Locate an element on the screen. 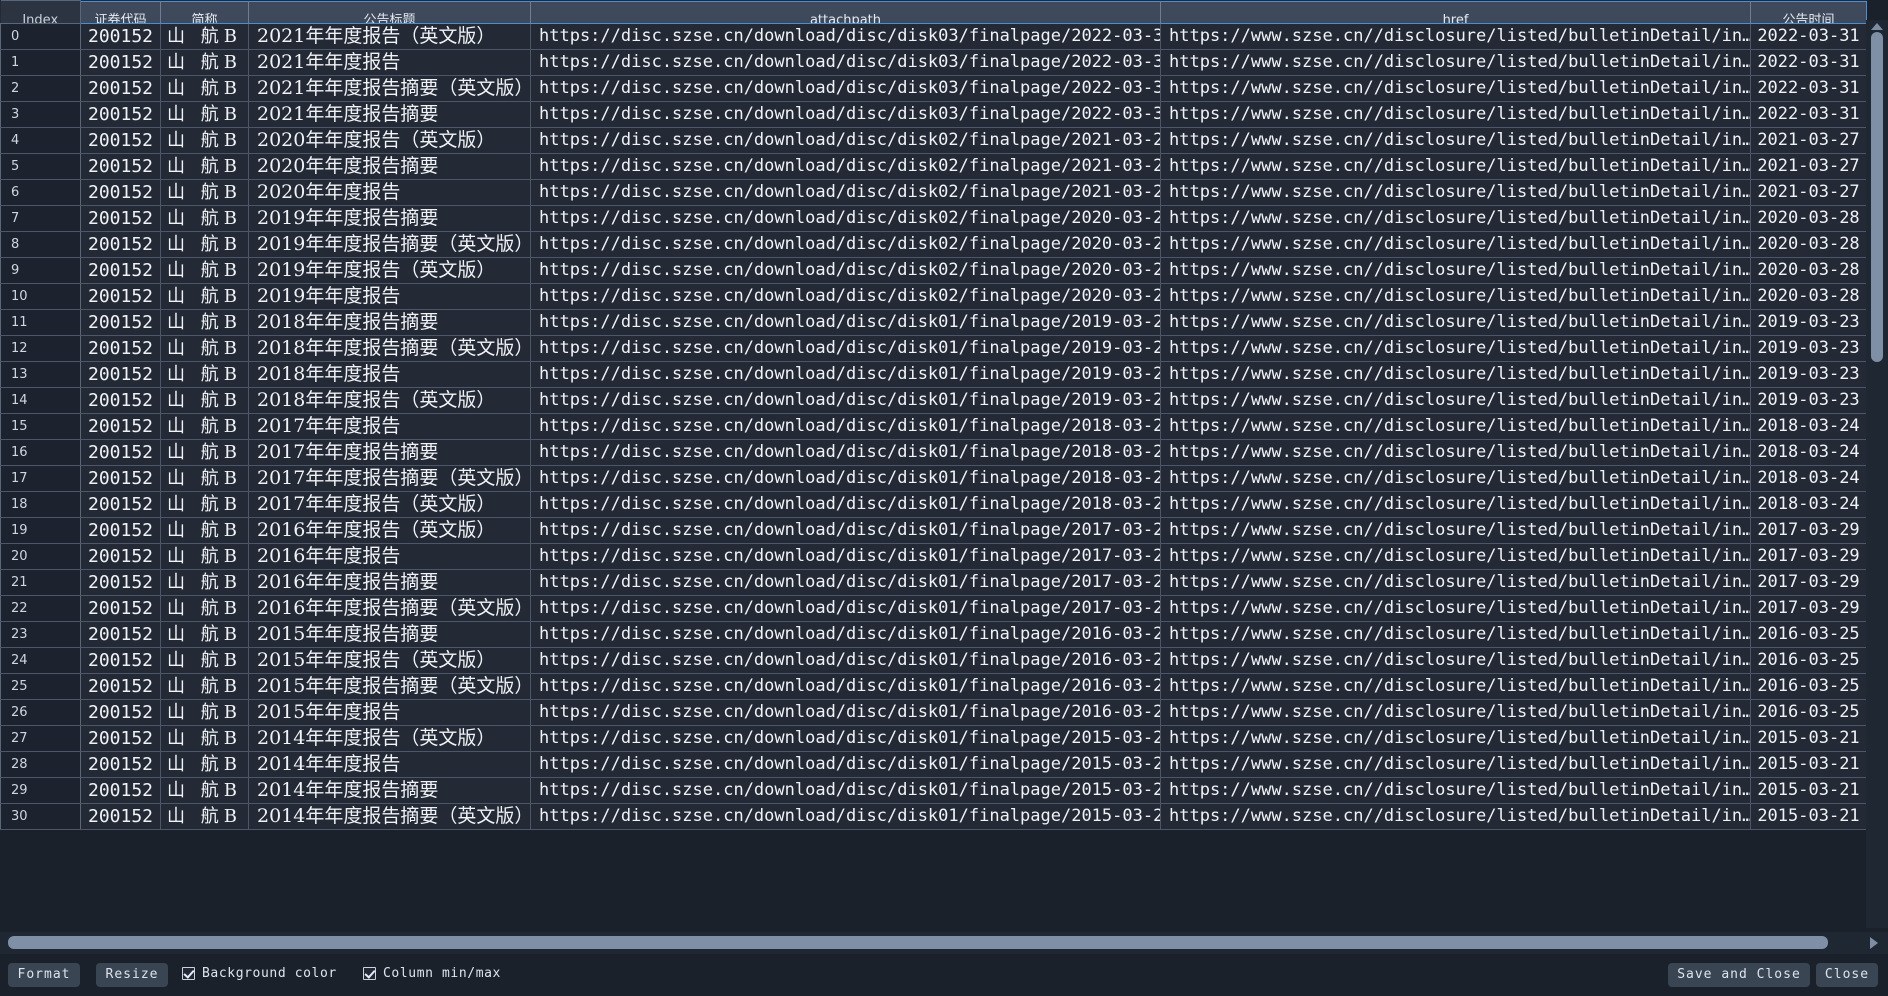  cell-title: 2020年年度报告摘要 is located at coordinates (389, 166).